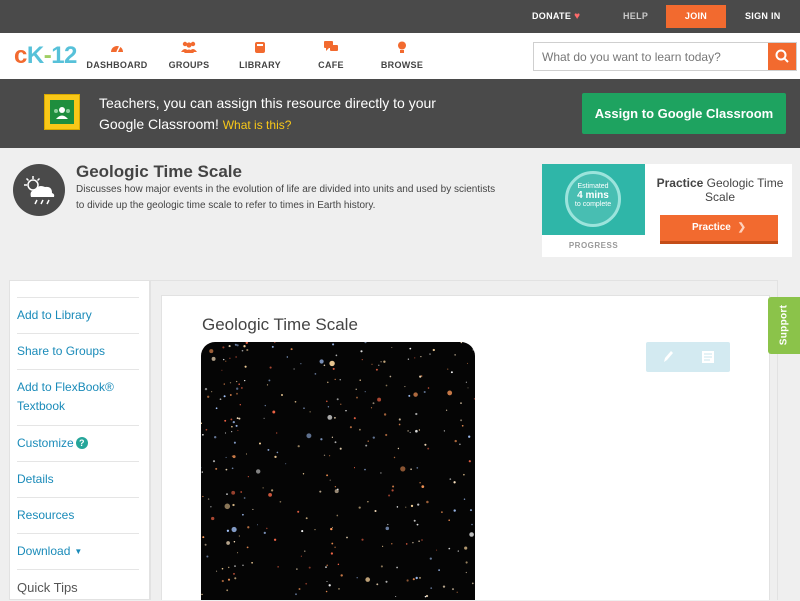  Describe the element at coordinates (39, 190) in the screenshot. I see `weather-cloud-icon` at that location.